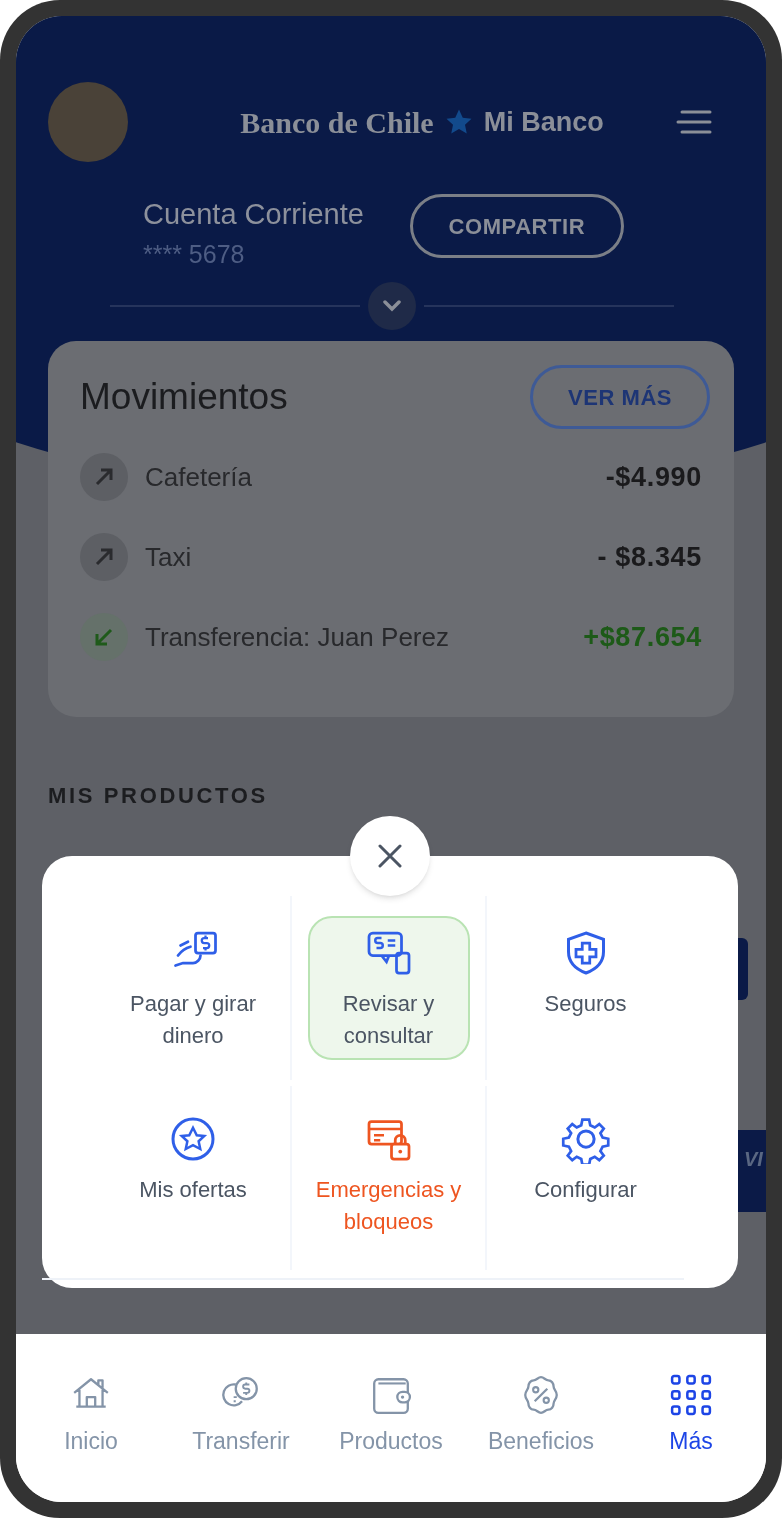 This screenshot has height=1518, width=782. Describe the element at coordinates (194, 254) in the screenshot. I see `account-number: **** 5678` at that location.